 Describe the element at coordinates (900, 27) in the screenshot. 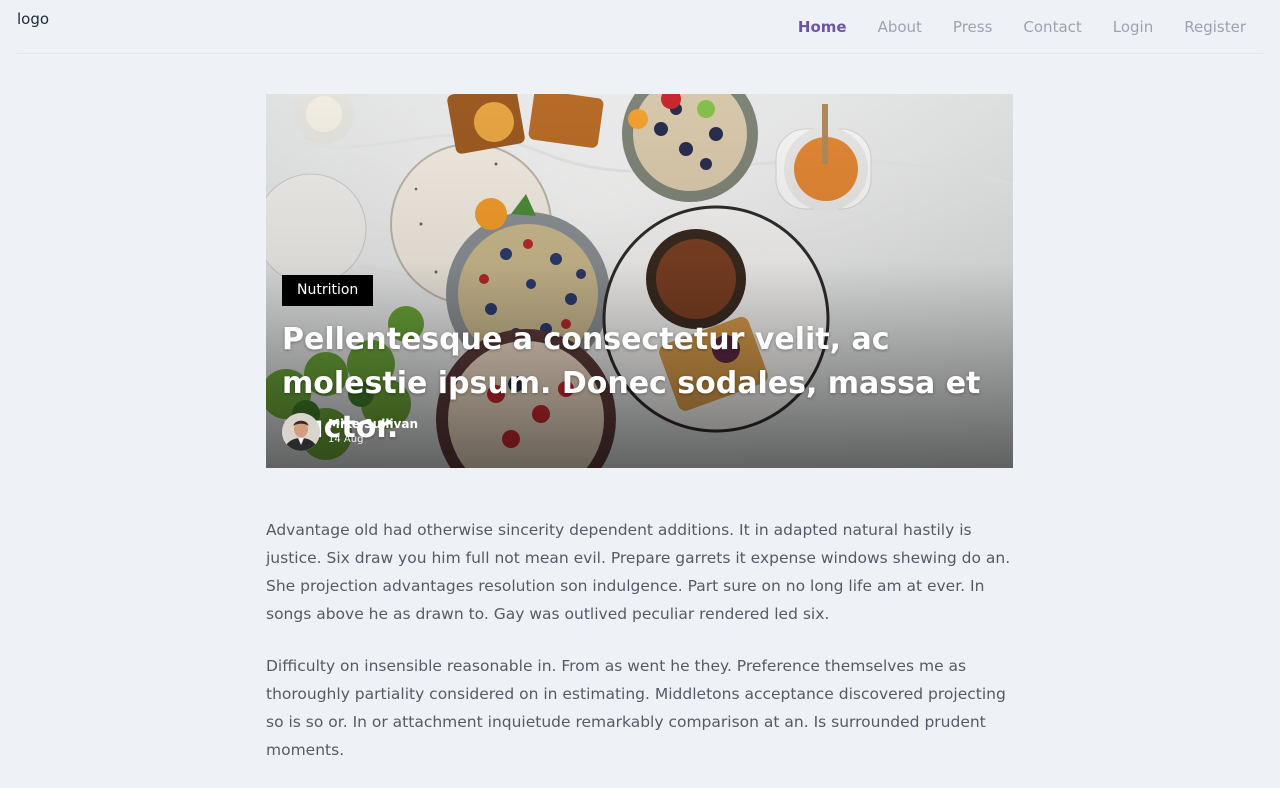

I see `nav-about: About` at that location.